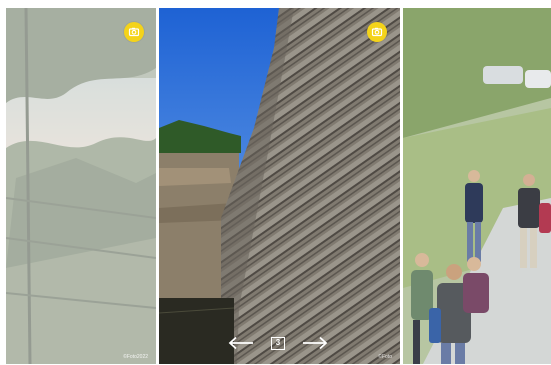 The image size is (551, 365). What do you see at coordinates (315, 343) in the screenshot?
I see `arrow-right-icon` at bounding box center [315, 343].